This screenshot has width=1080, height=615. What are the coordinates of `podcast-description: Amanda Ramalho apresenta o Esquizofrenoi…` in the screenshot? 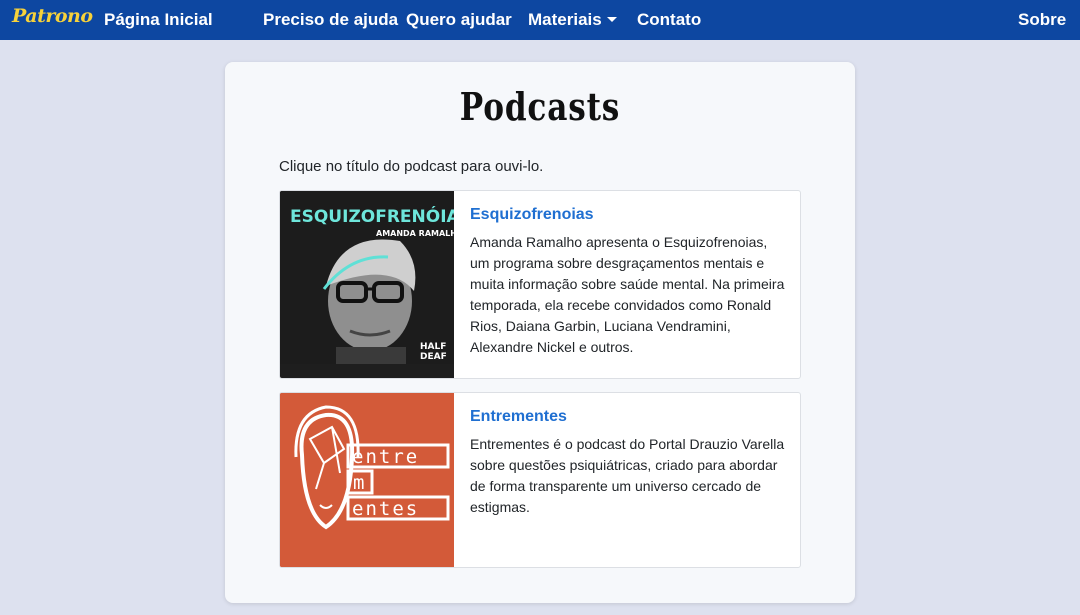 It's located at (627, 294).